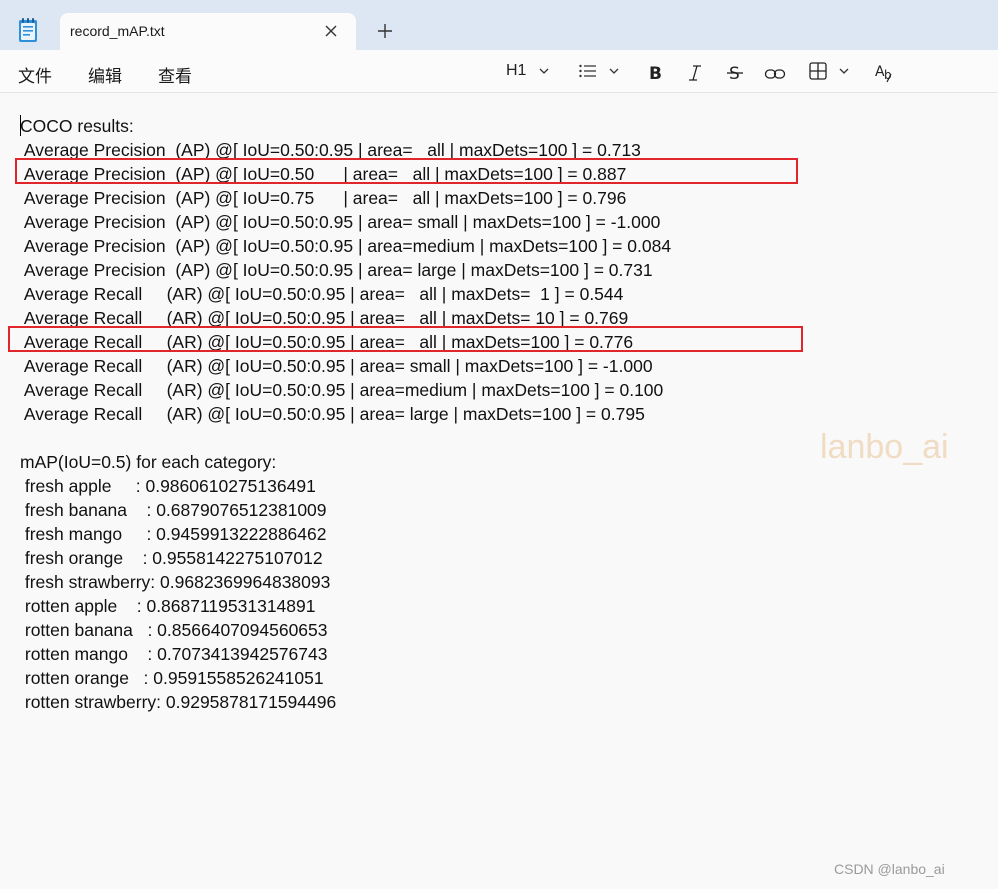  What do you see at coordinates (173, 534) in the screenshot?
I see `text-line: fresh mango : 0.9459913222886462` at bounding box center [173, 534].